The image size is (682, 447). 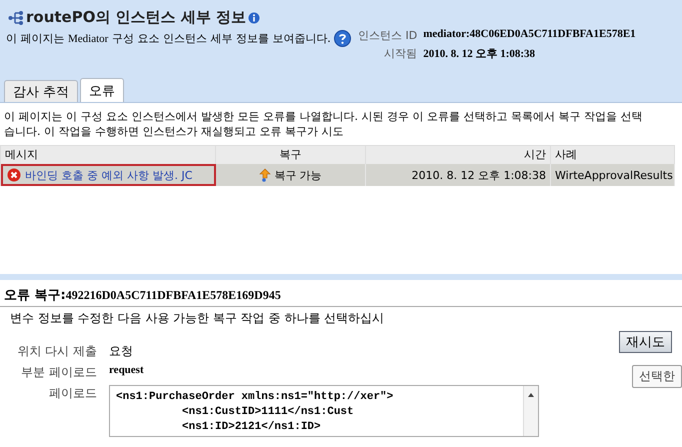 I want to click on info-label: 인스턴스 ID, so click(x=388, y=35).